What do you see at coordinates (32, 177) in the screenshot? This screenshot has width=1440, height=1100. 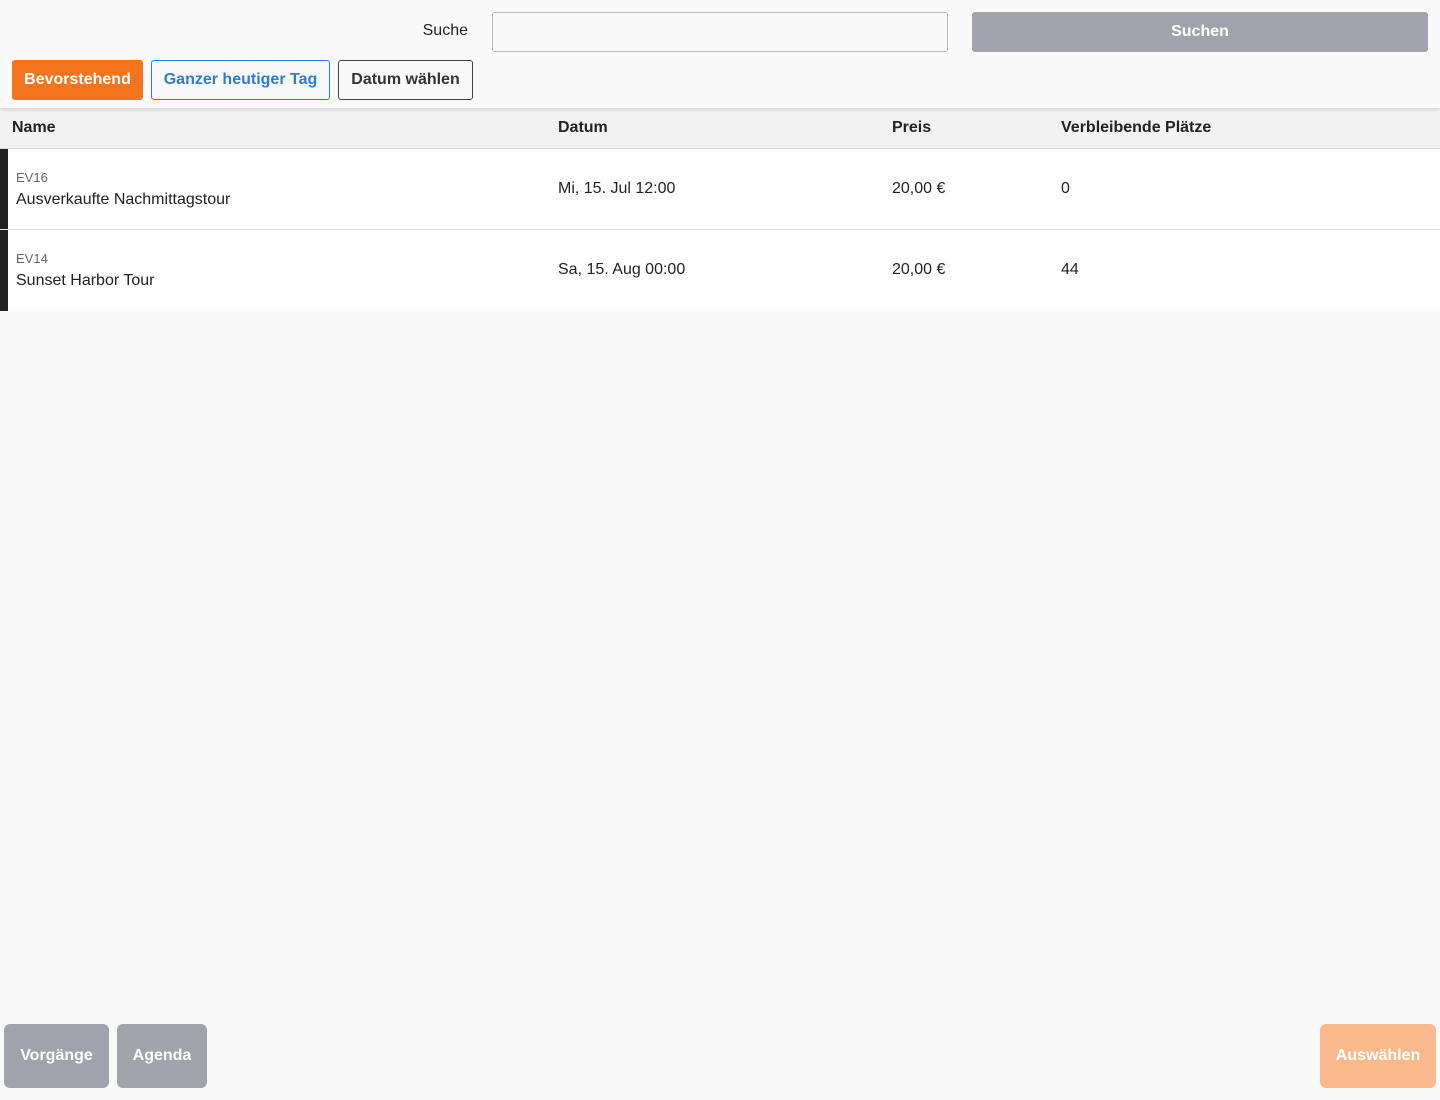 I see `event-code: EV16` at bounding box center [32, 177].